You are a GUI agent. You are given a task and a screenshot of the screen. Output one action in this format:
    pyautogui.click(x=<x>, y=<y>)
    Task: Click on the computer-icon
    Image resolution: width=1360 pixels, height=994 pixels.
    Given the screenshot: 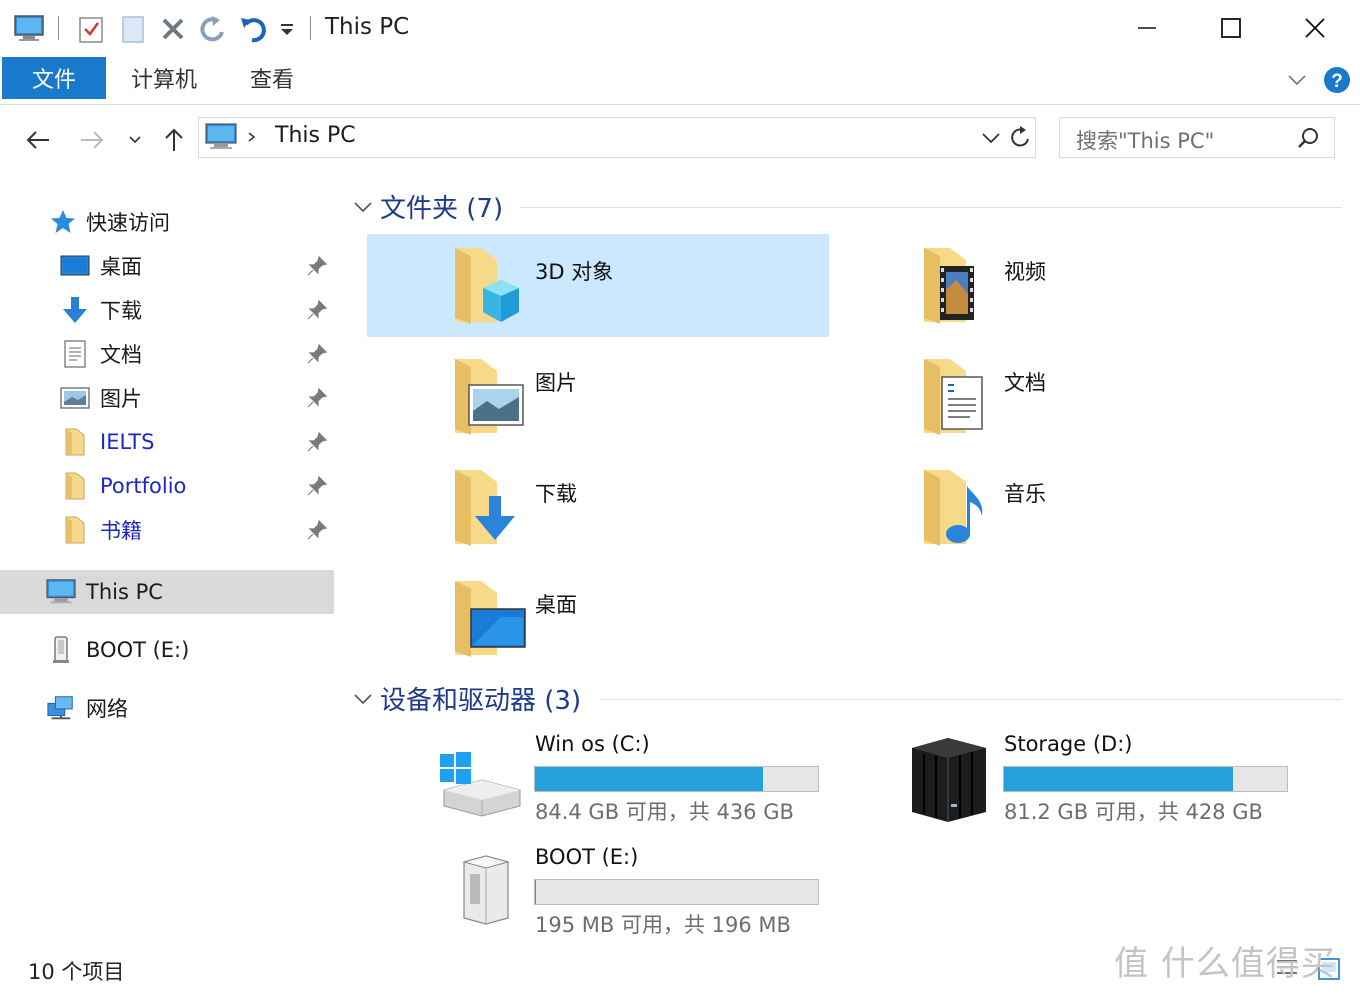 What is the action you would take?
    pyautogui.click(x=29, y=29)
    